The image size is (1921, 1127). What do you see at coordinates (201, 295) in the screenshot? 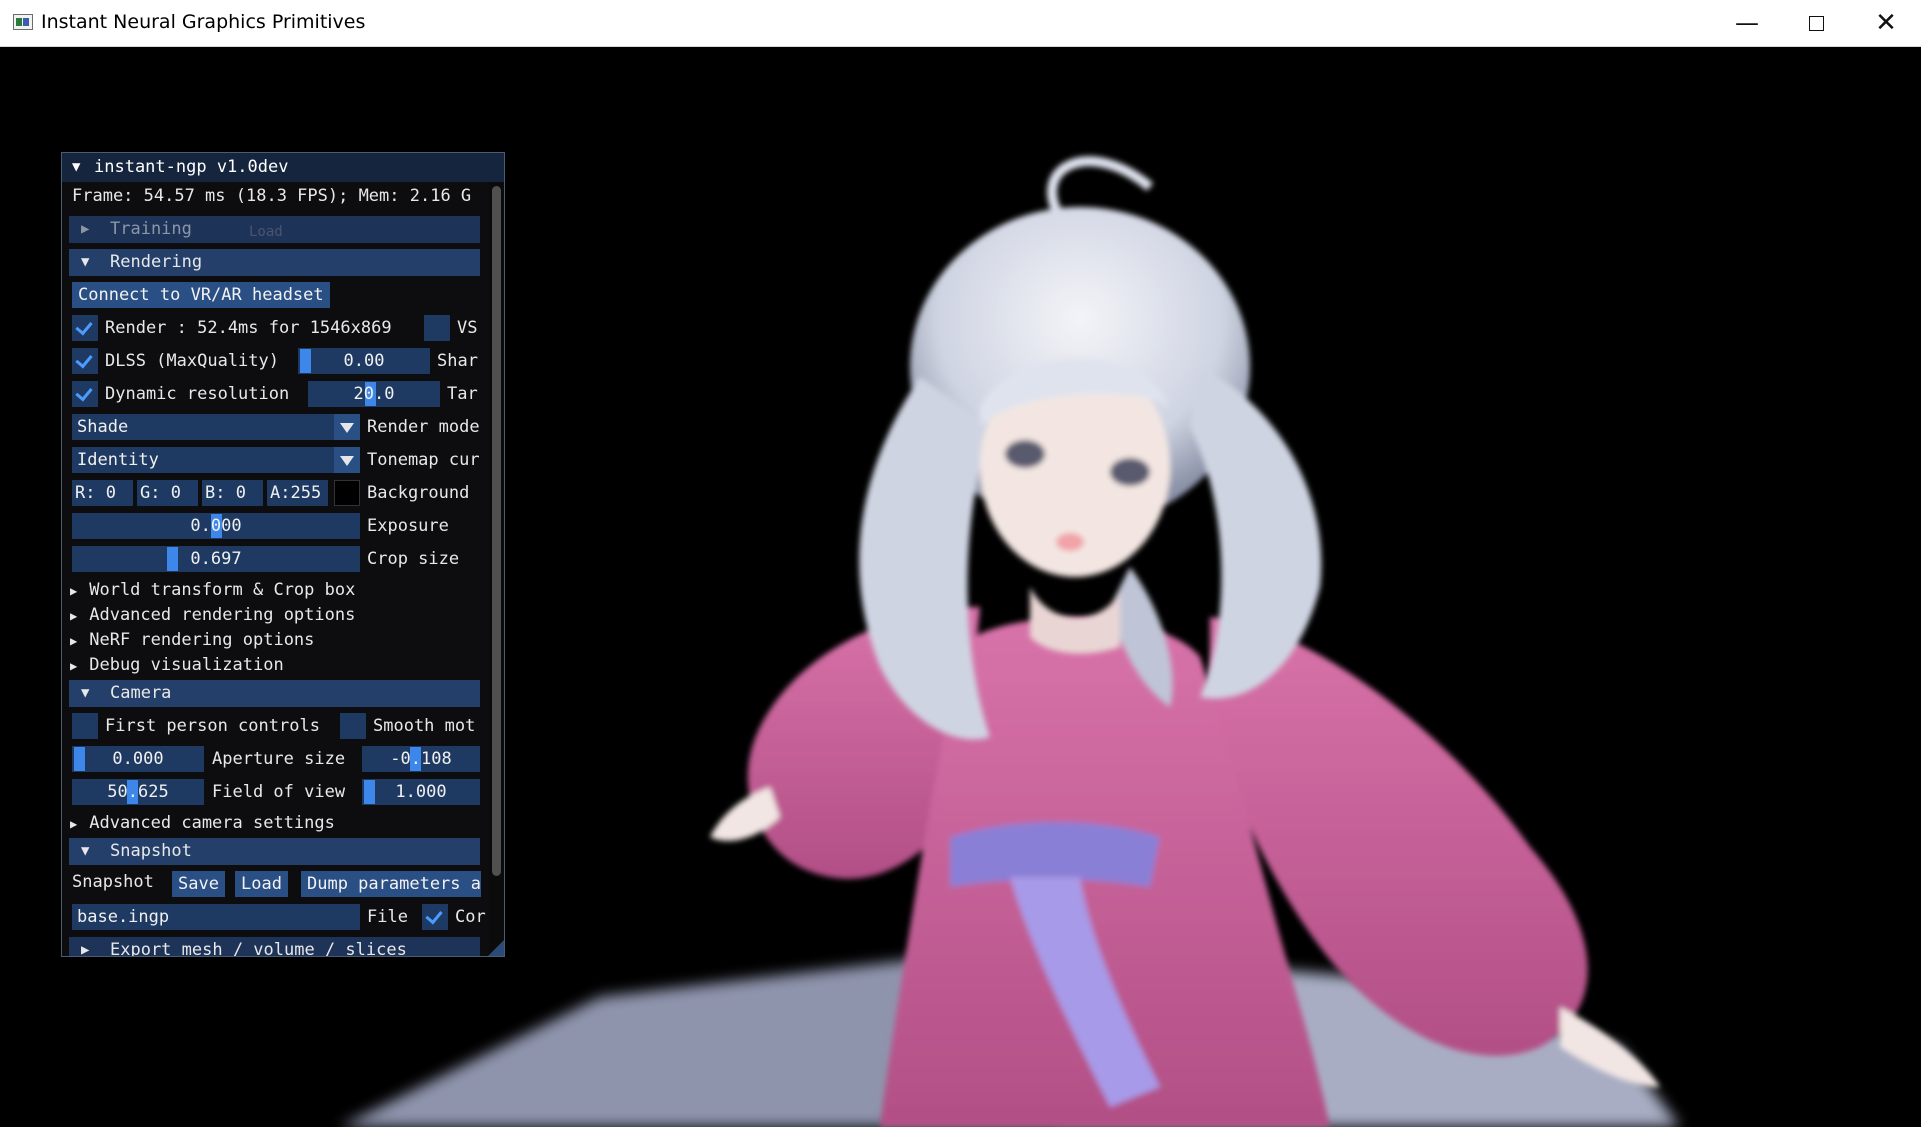
I see `connect-vr-button: Connect to VR/AR headset` at bounding box center [201, 295].